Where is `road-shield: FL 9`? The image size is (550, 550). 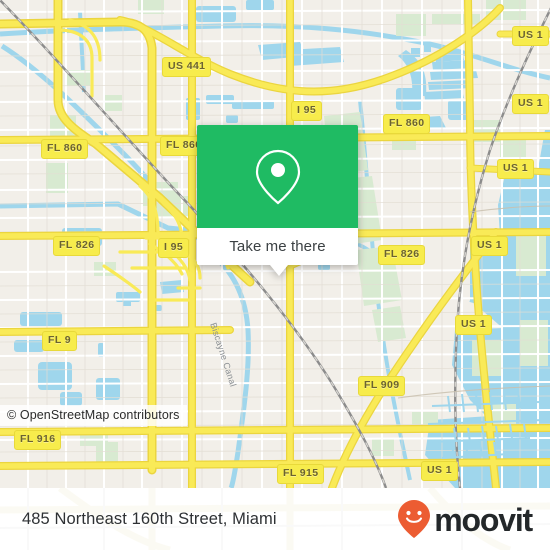 road-shield: FL 9 is located at coordinates (59, 341).